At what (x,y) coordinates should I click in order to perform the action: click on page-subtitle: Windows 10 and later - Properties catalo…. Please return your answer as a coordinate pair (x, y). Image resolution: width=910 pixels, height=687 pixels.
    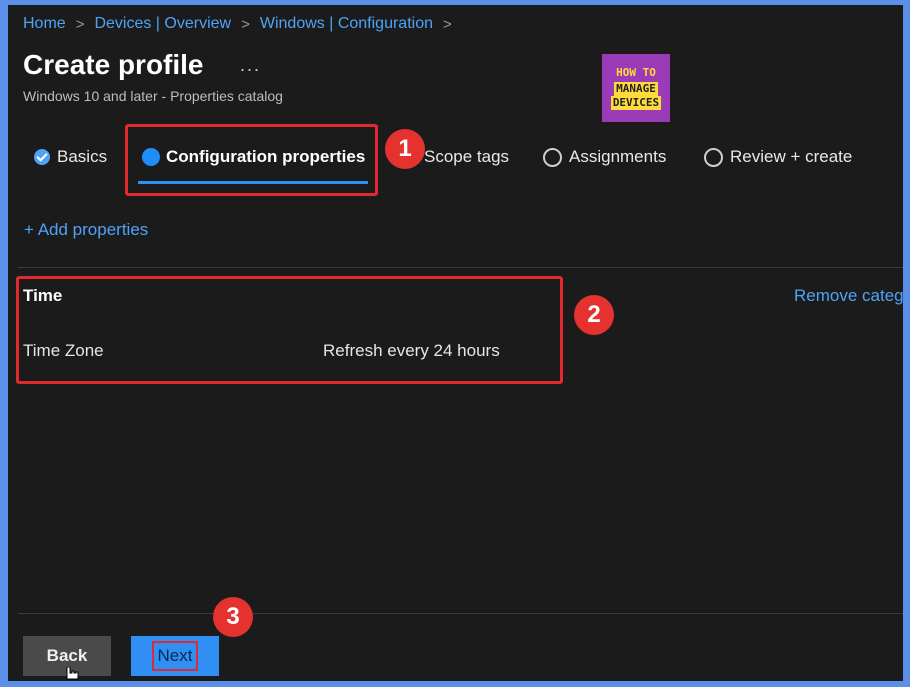
    Looking at the image, I should click on (153, 96).